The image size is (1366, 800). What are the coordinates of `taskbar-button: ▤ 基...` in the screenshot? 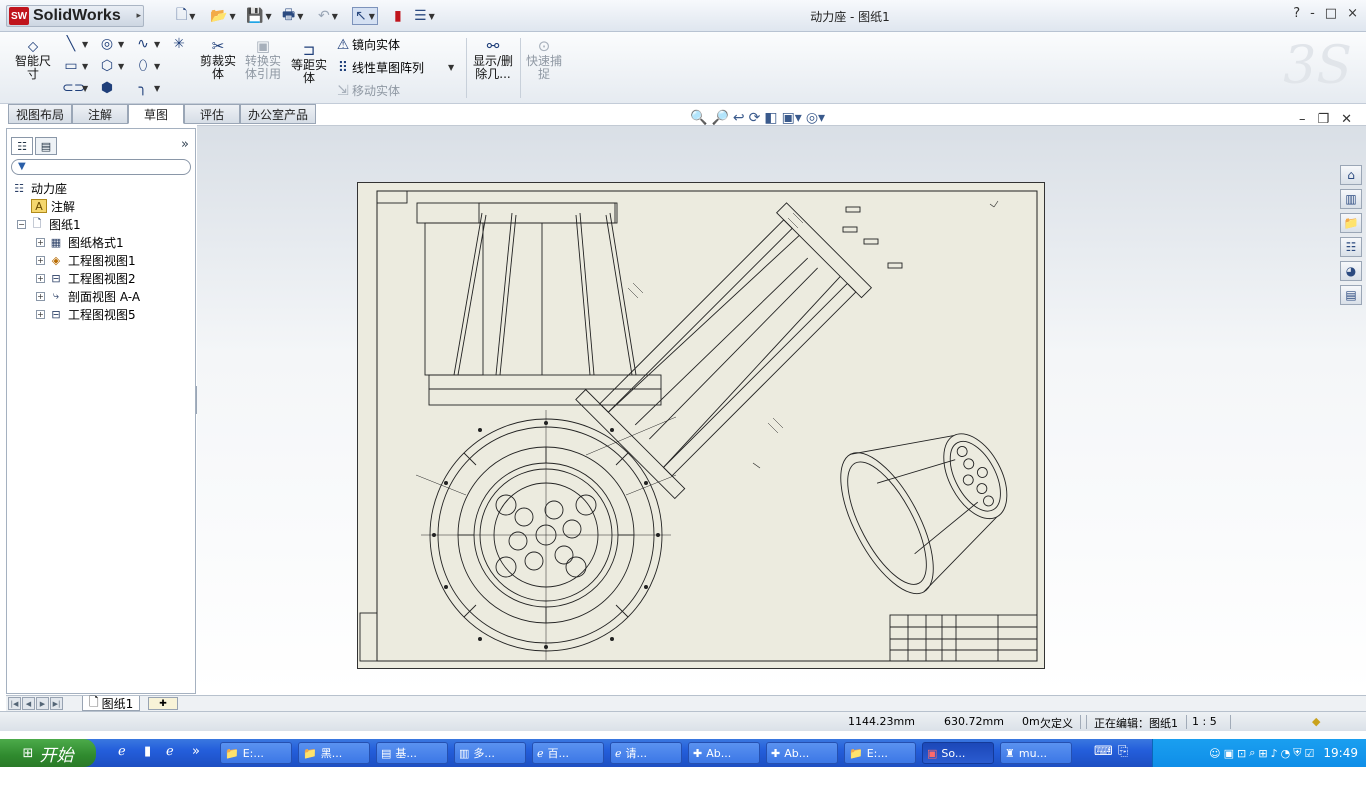 It's located at (412, 753).